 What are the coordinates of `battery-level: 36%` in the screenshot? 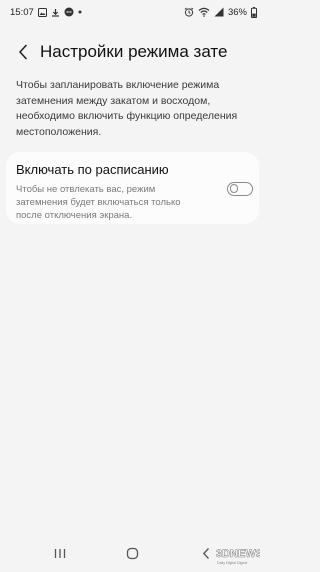 It's located at (237, 12).